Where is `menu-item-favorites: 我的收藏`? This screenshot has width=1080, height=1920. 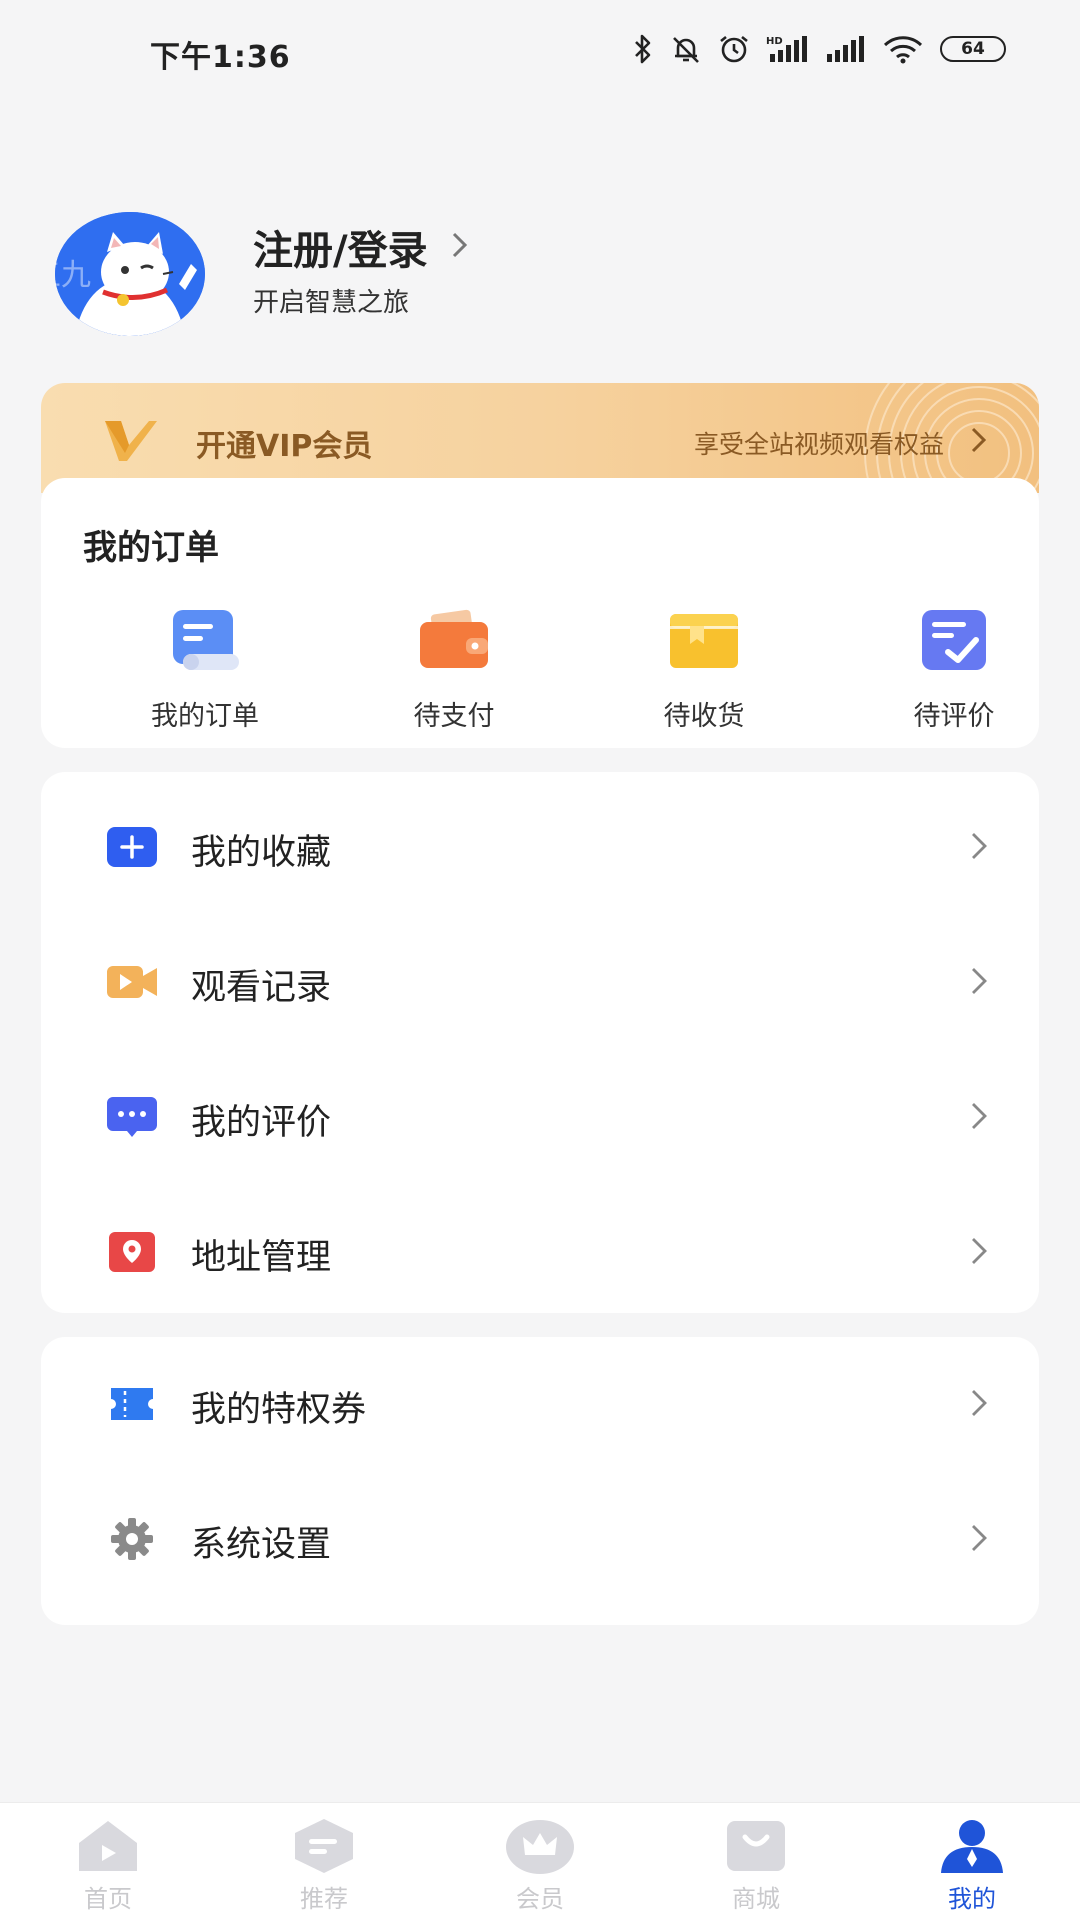 menu-item-favorites: 我的收藏 is located at coordinates (540, 847).